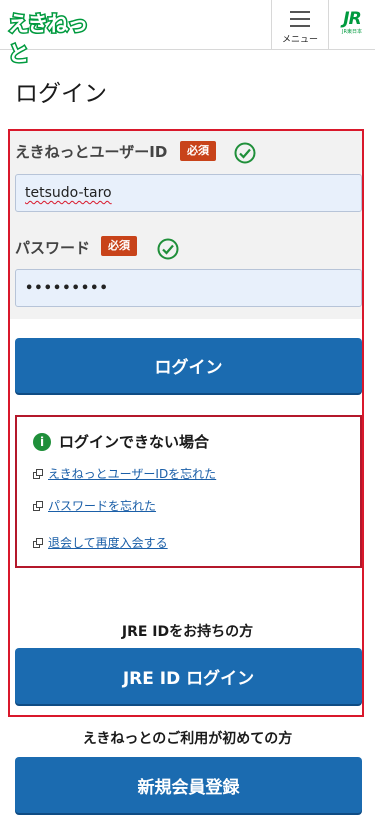  I want to click on help-title: ログインできない場合, so click(134, 442).